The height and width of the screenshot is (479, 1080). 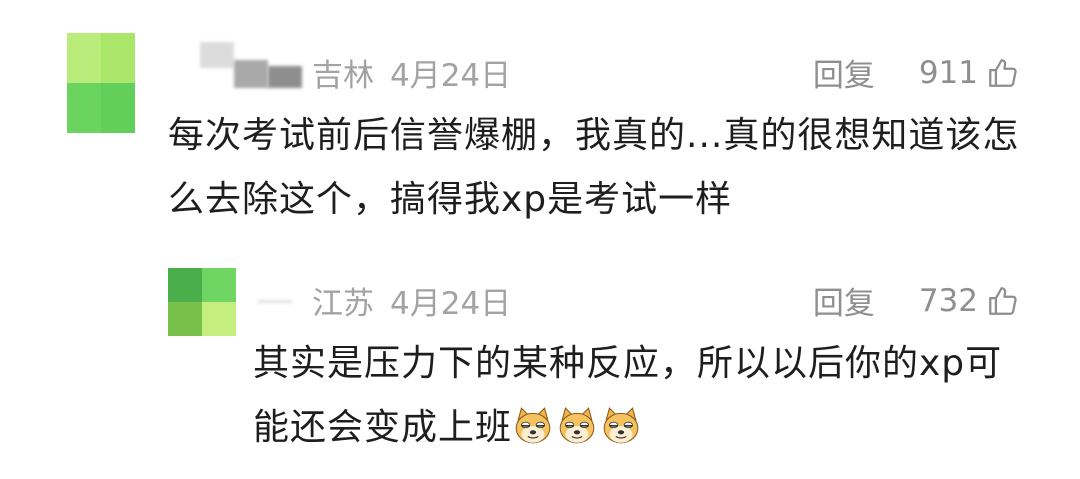 What do you see at coordinates (916, 72) in the screenshot?
I see `comment-actions: 回复 911` at bounding box center [916, 72].